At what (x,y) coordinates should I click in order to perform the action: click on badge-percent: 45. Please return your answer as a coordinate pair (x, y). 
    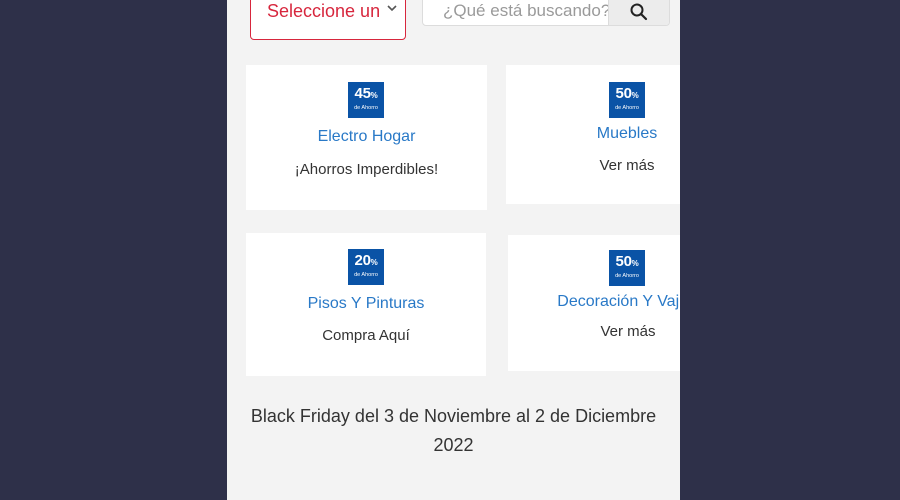
    Looking at the image, I should click on (362, 93).